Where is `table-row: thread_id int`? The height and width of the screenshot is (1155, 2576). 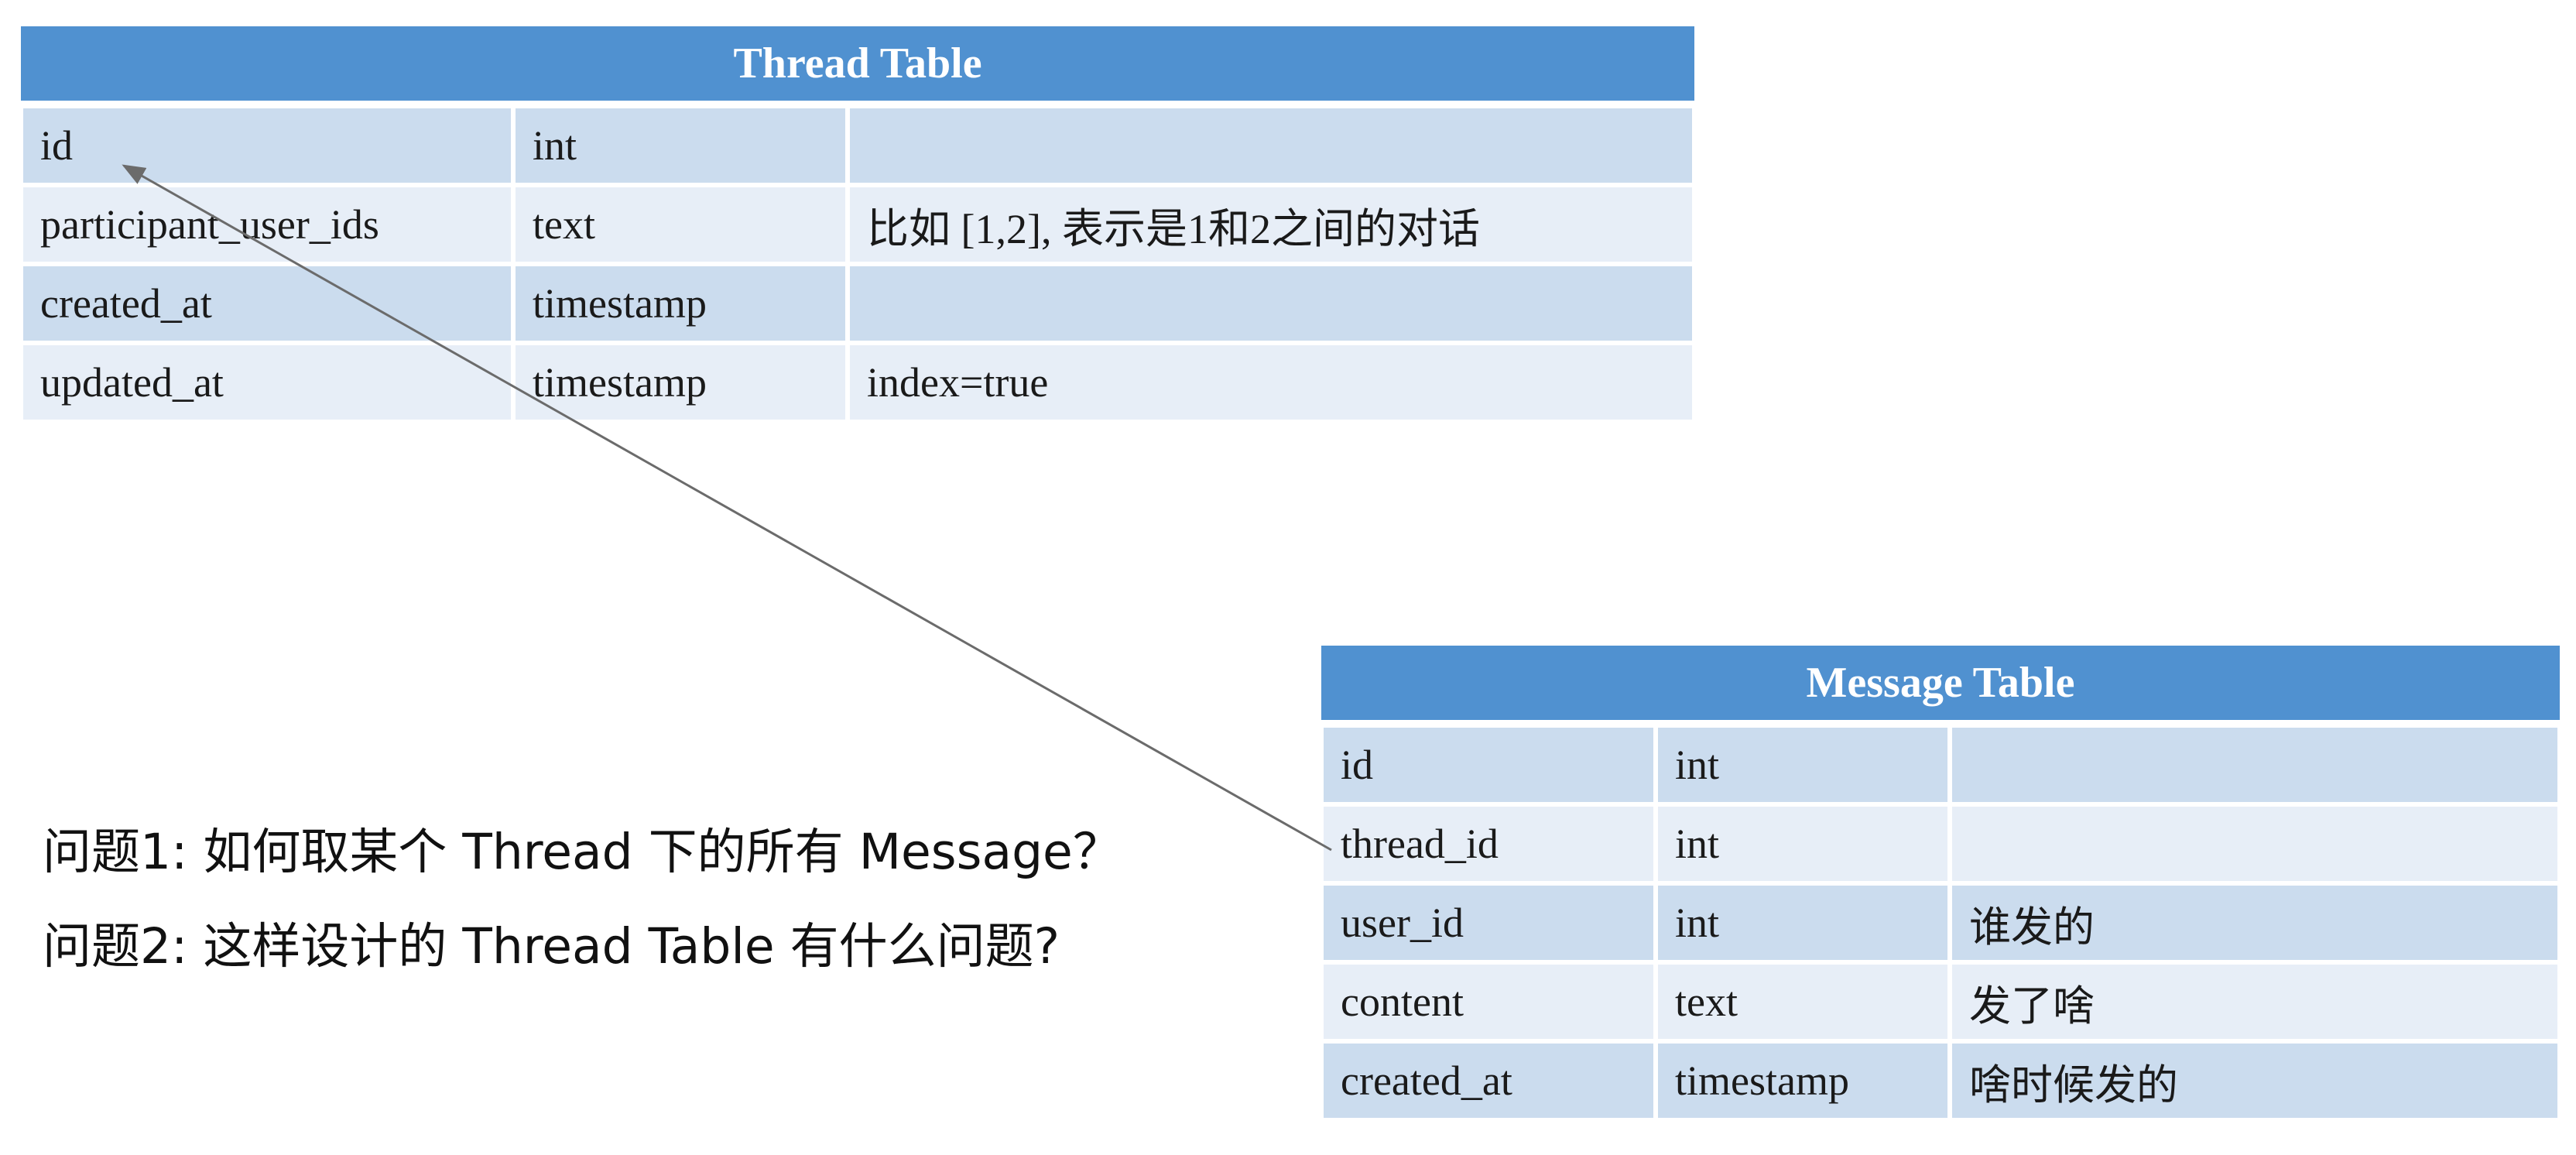 table-row: thread_id int is located at coordinates (1940, 844).